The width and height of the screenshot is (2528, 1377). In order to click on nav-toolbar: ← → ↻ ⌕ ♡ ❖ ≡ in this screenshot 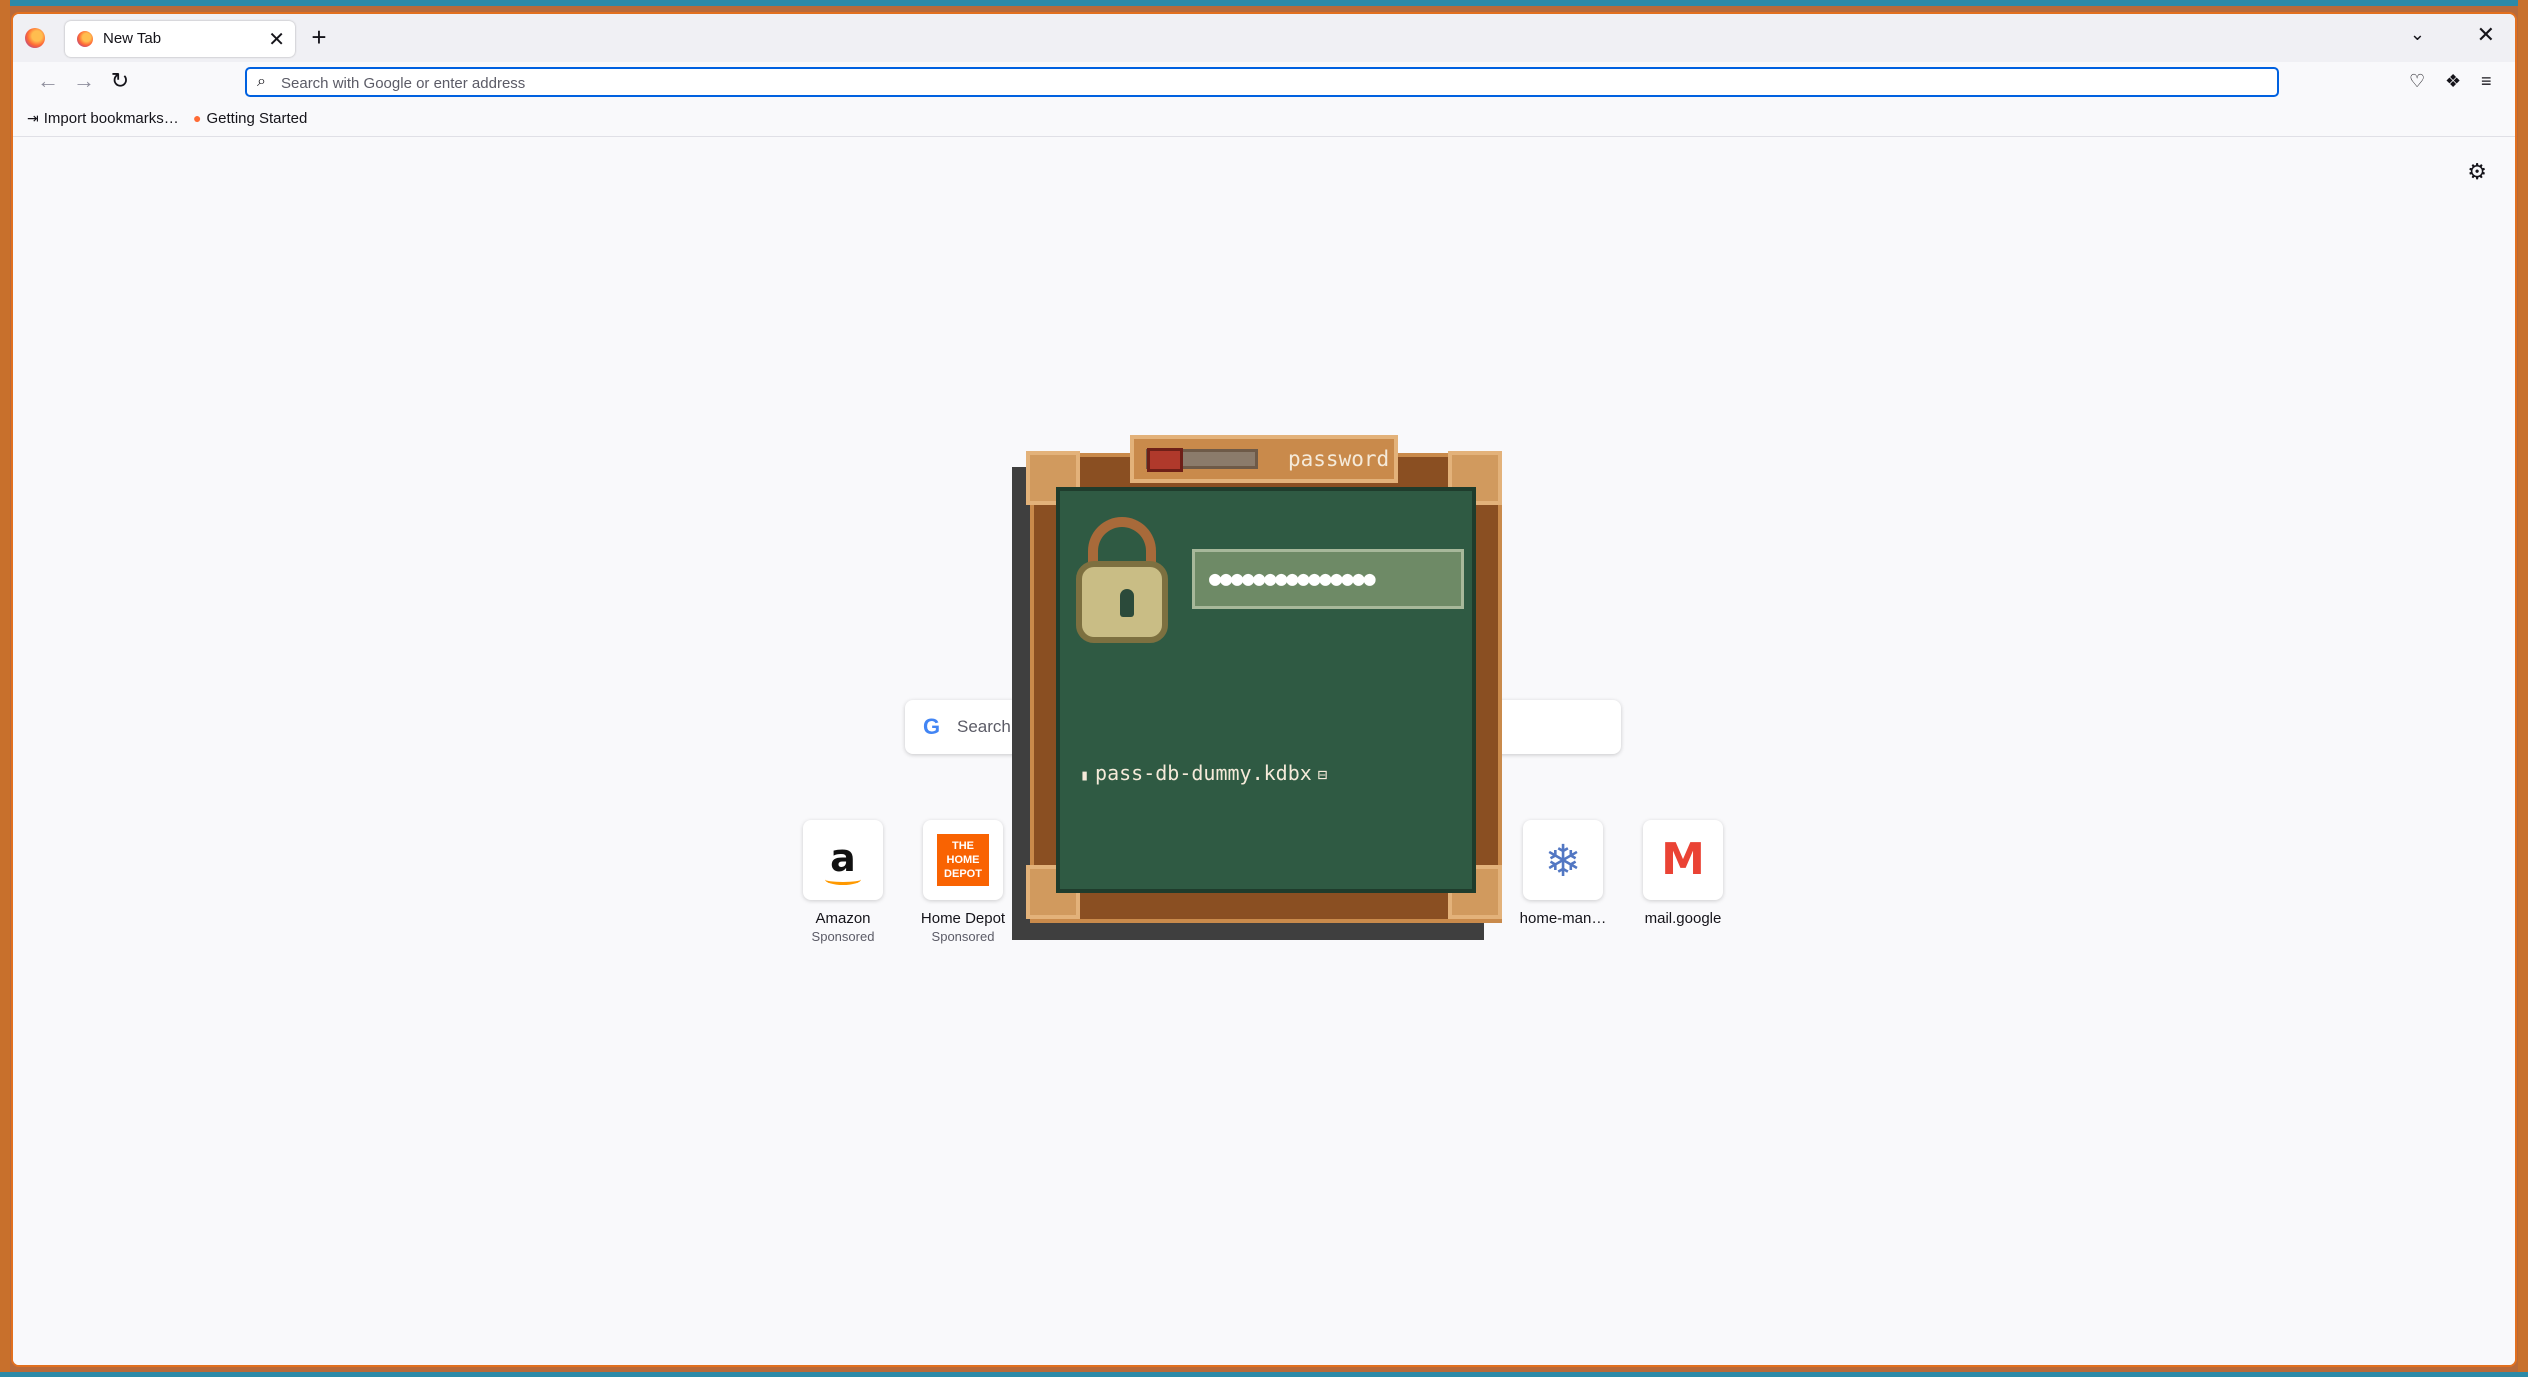, I will do `click(1264, 82)`.